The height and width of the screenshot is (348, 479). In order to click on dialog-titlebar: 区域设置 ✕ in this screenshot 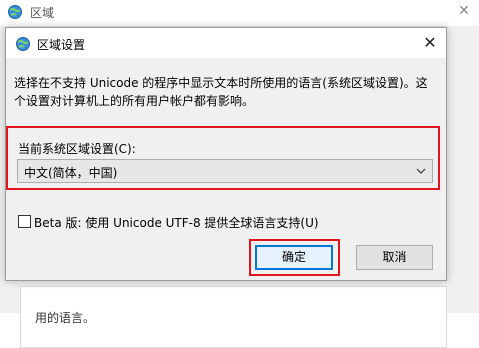, I will do `click(226, 43)`.